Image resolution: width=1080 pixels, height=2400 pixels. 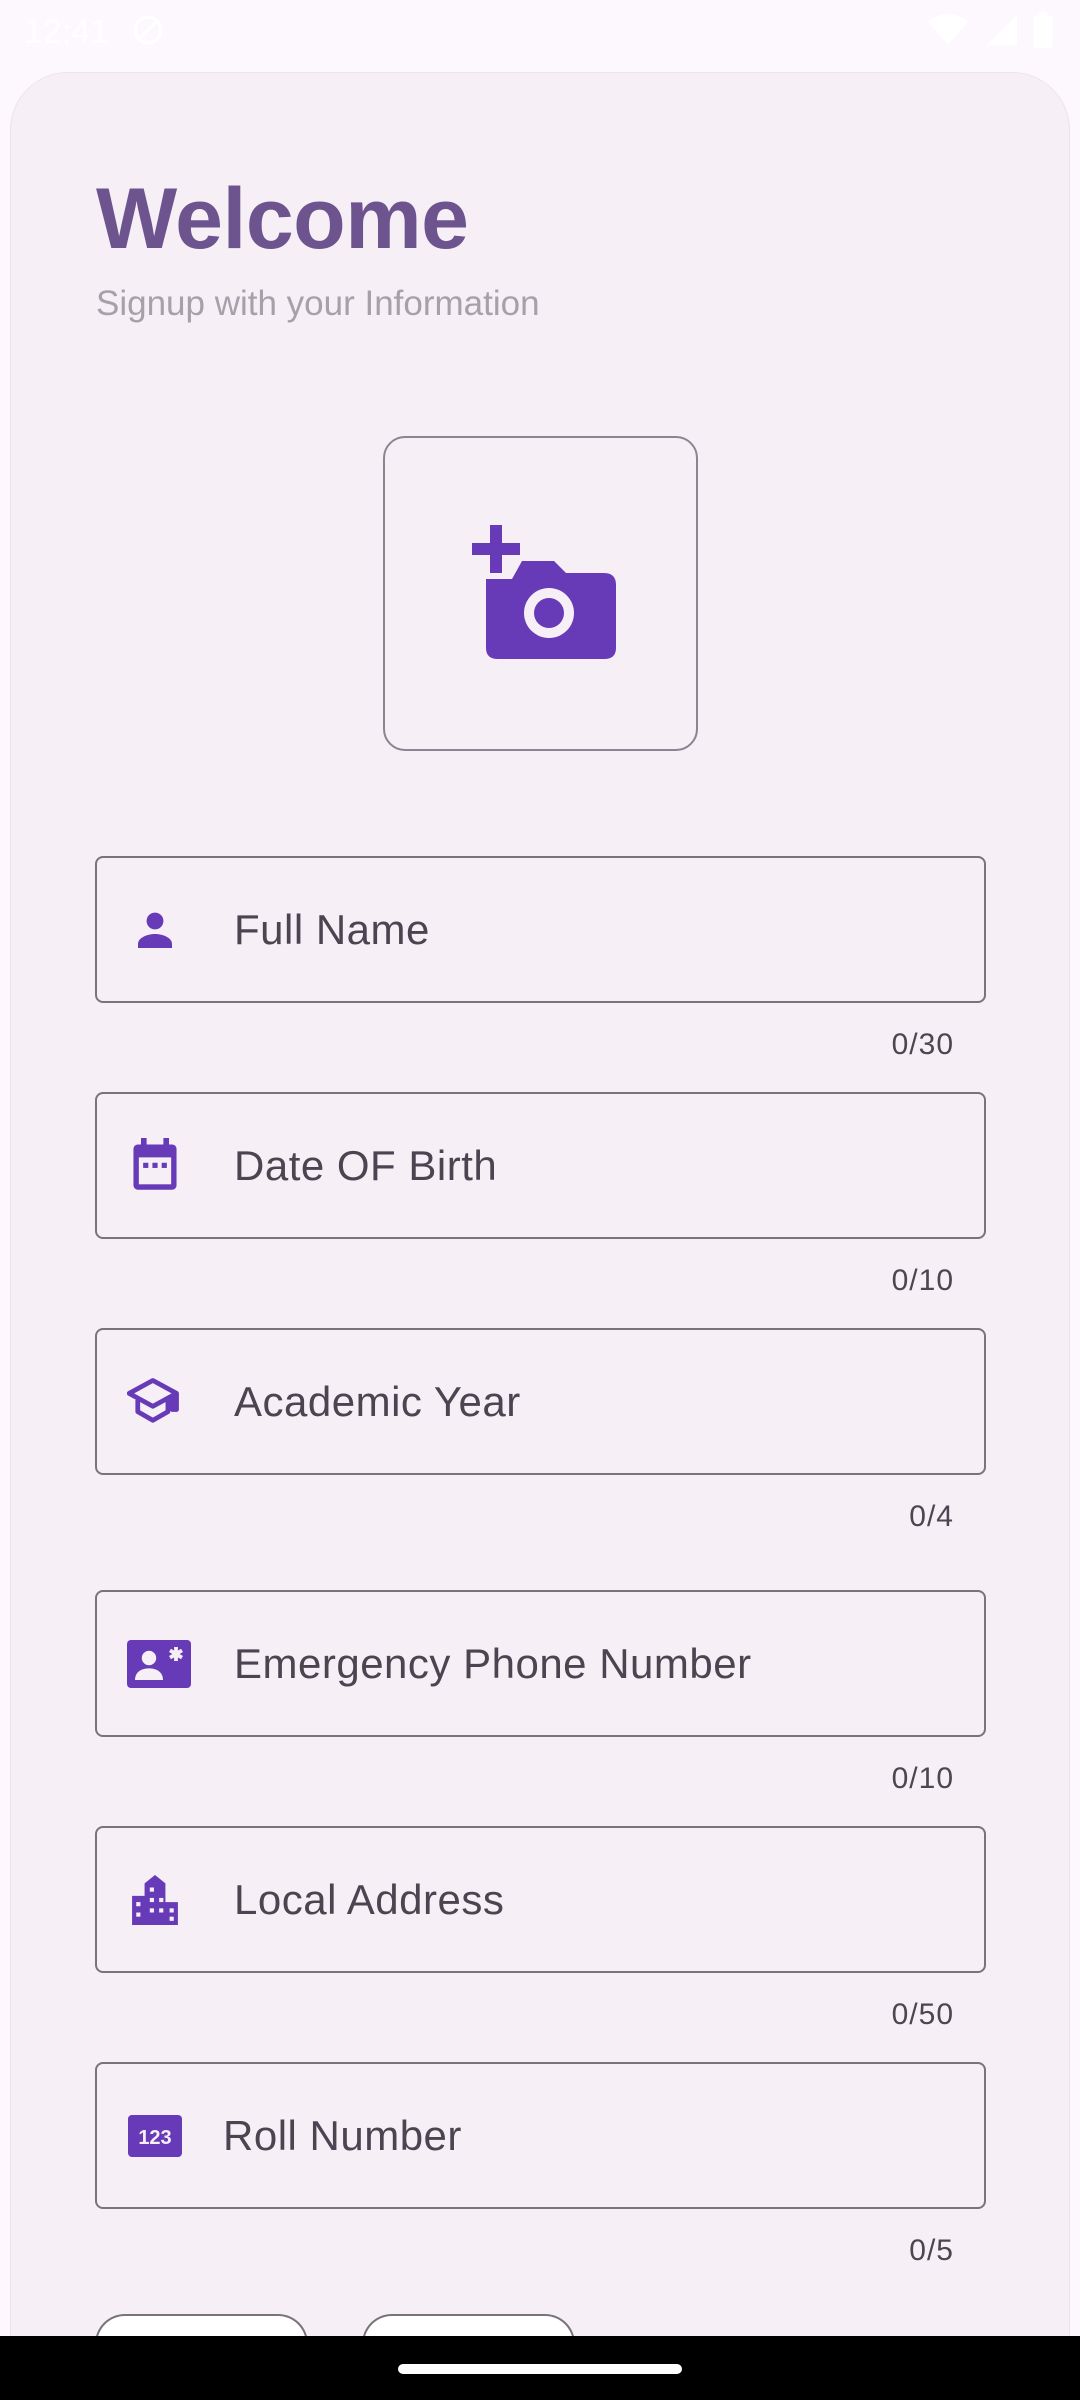 What do you see at coordinates (922, 1280) in the screenshot?
I see `date-of-birth-counter: 0/10` at bounding box center [922, 1280].